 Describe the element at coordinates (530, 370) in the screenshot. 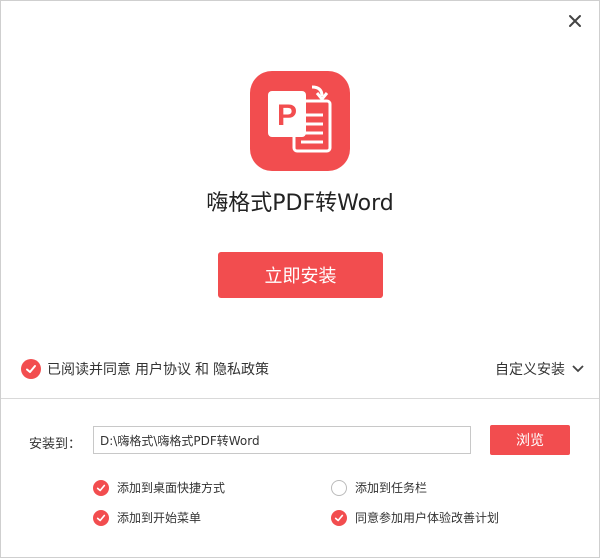

I see `custom-install-label: 自定义安装` at that location.